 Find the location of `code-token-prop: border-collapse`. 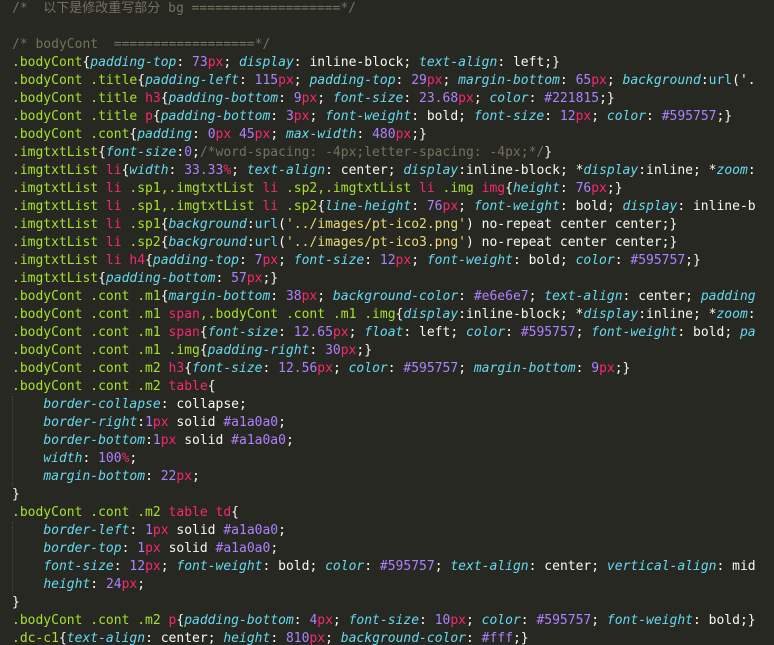

code-token-prop: border-collapse is located at coordinates (102, 404).